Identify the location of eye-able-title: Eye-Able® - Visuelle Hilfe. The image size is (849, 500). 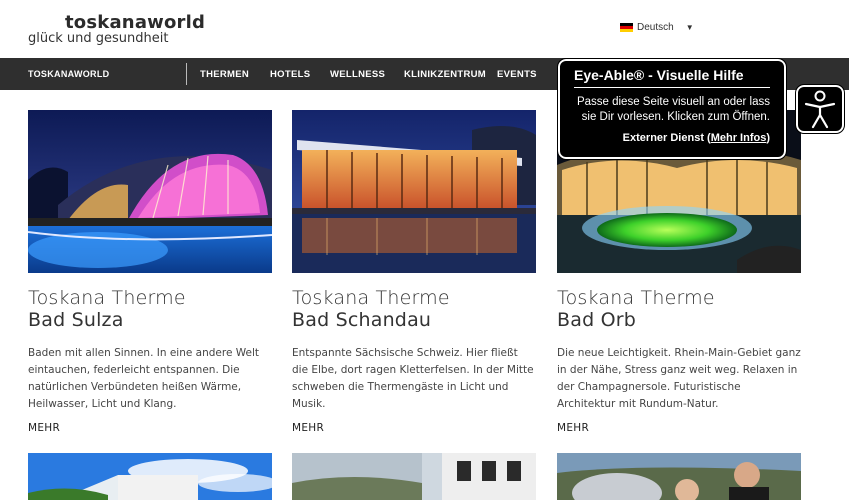
(672, 77).